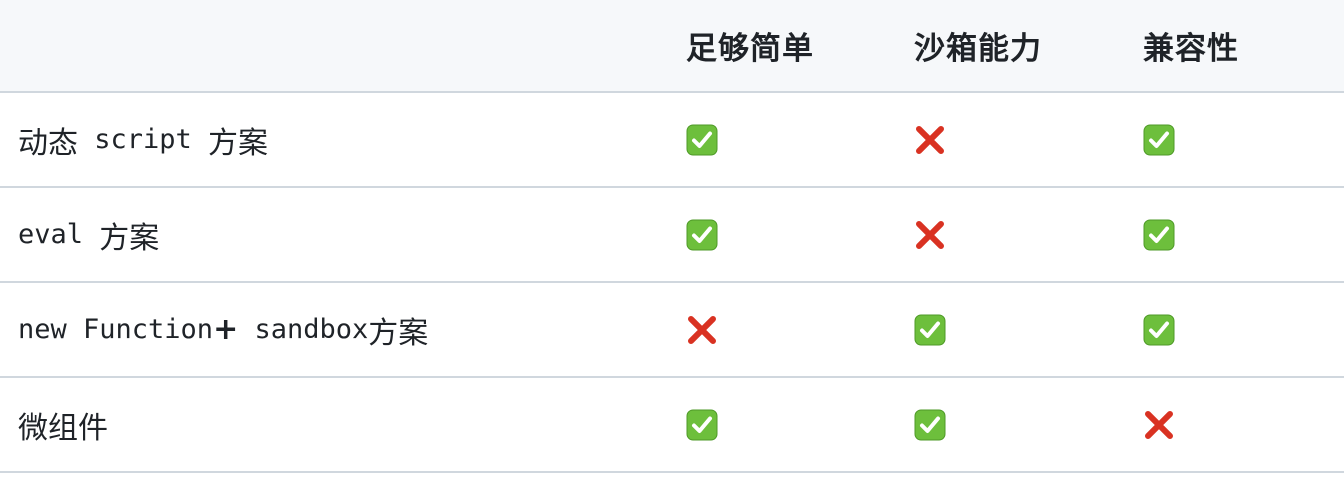  I want to click on header-sandbox: 沙箱能力, so click(978, 49).